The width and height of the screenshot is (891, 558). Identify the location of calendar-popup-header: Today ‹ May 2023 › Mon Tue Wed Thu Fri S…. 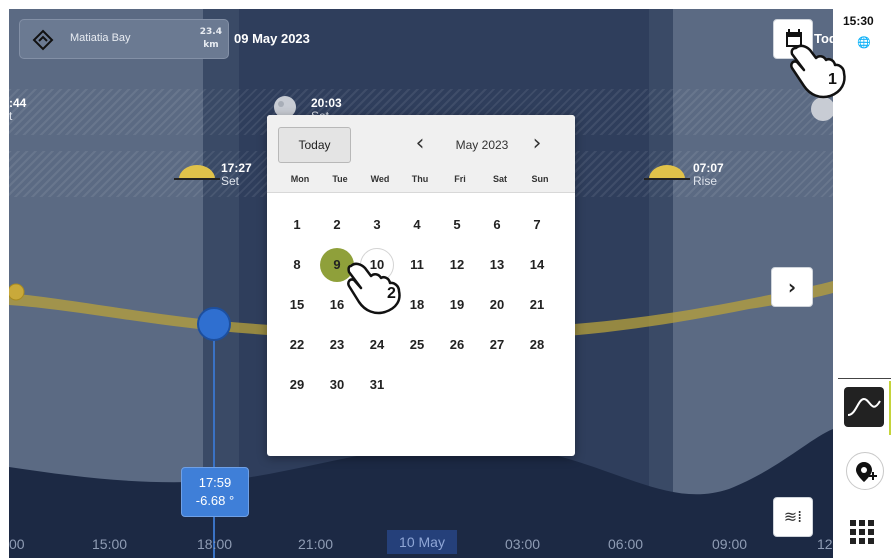
(421, 154).